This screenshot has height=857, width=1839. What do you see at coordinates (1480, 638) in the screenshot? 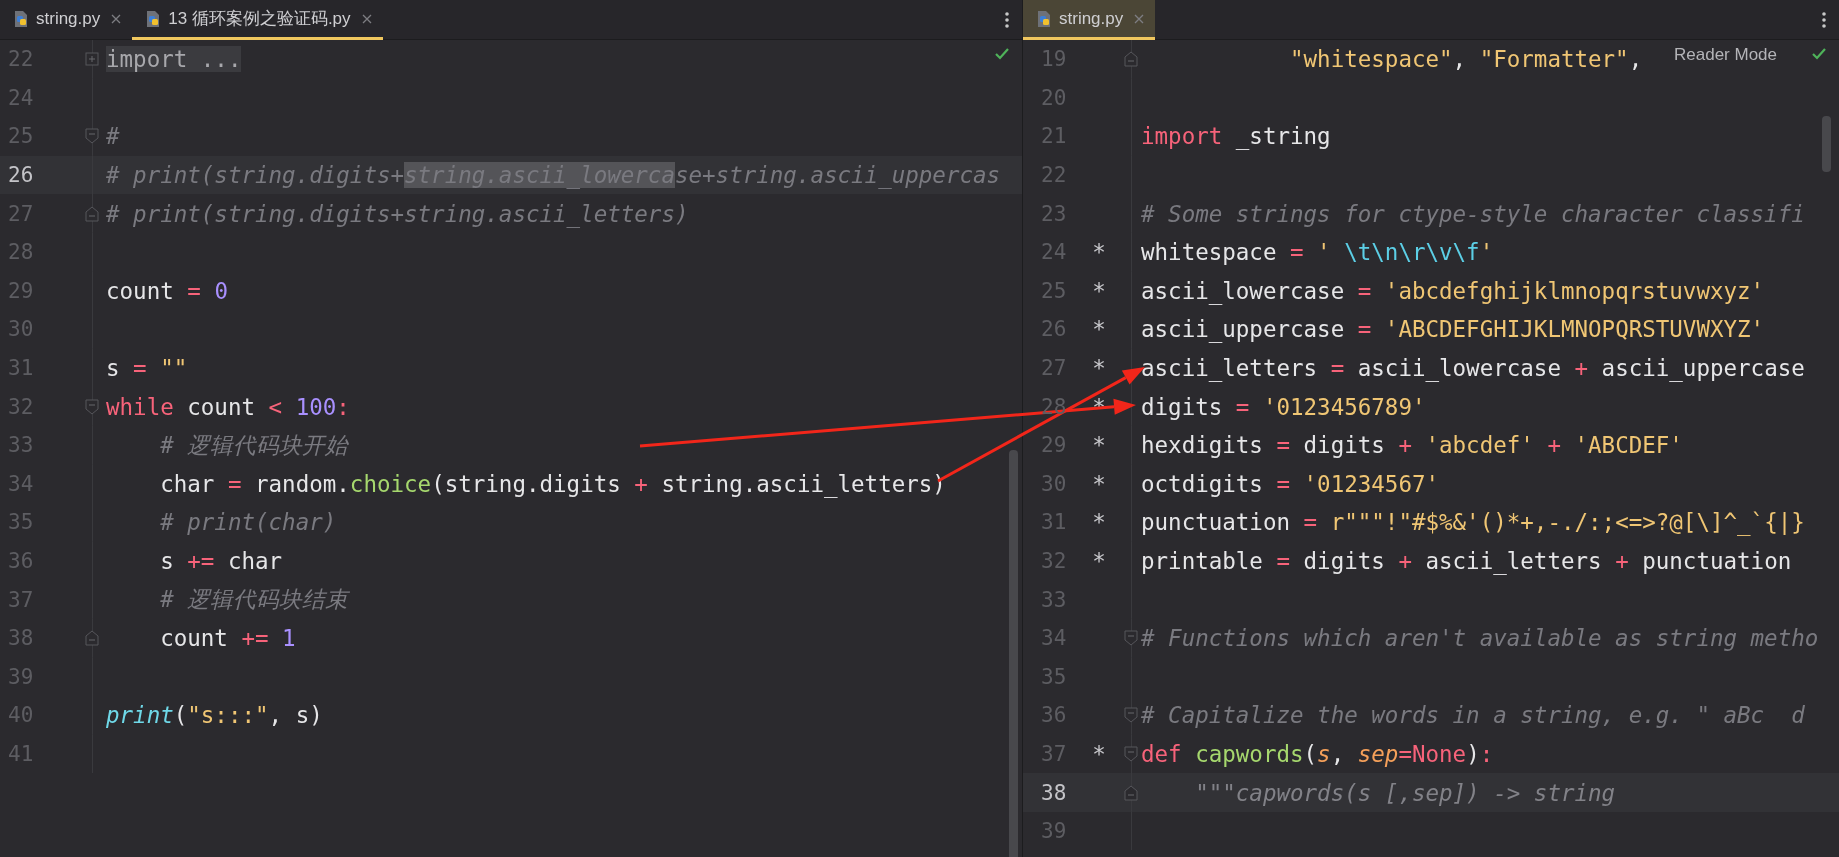
I see `code-line: # Functions which aren't available as string metho` at bounding box center [1480, 638].